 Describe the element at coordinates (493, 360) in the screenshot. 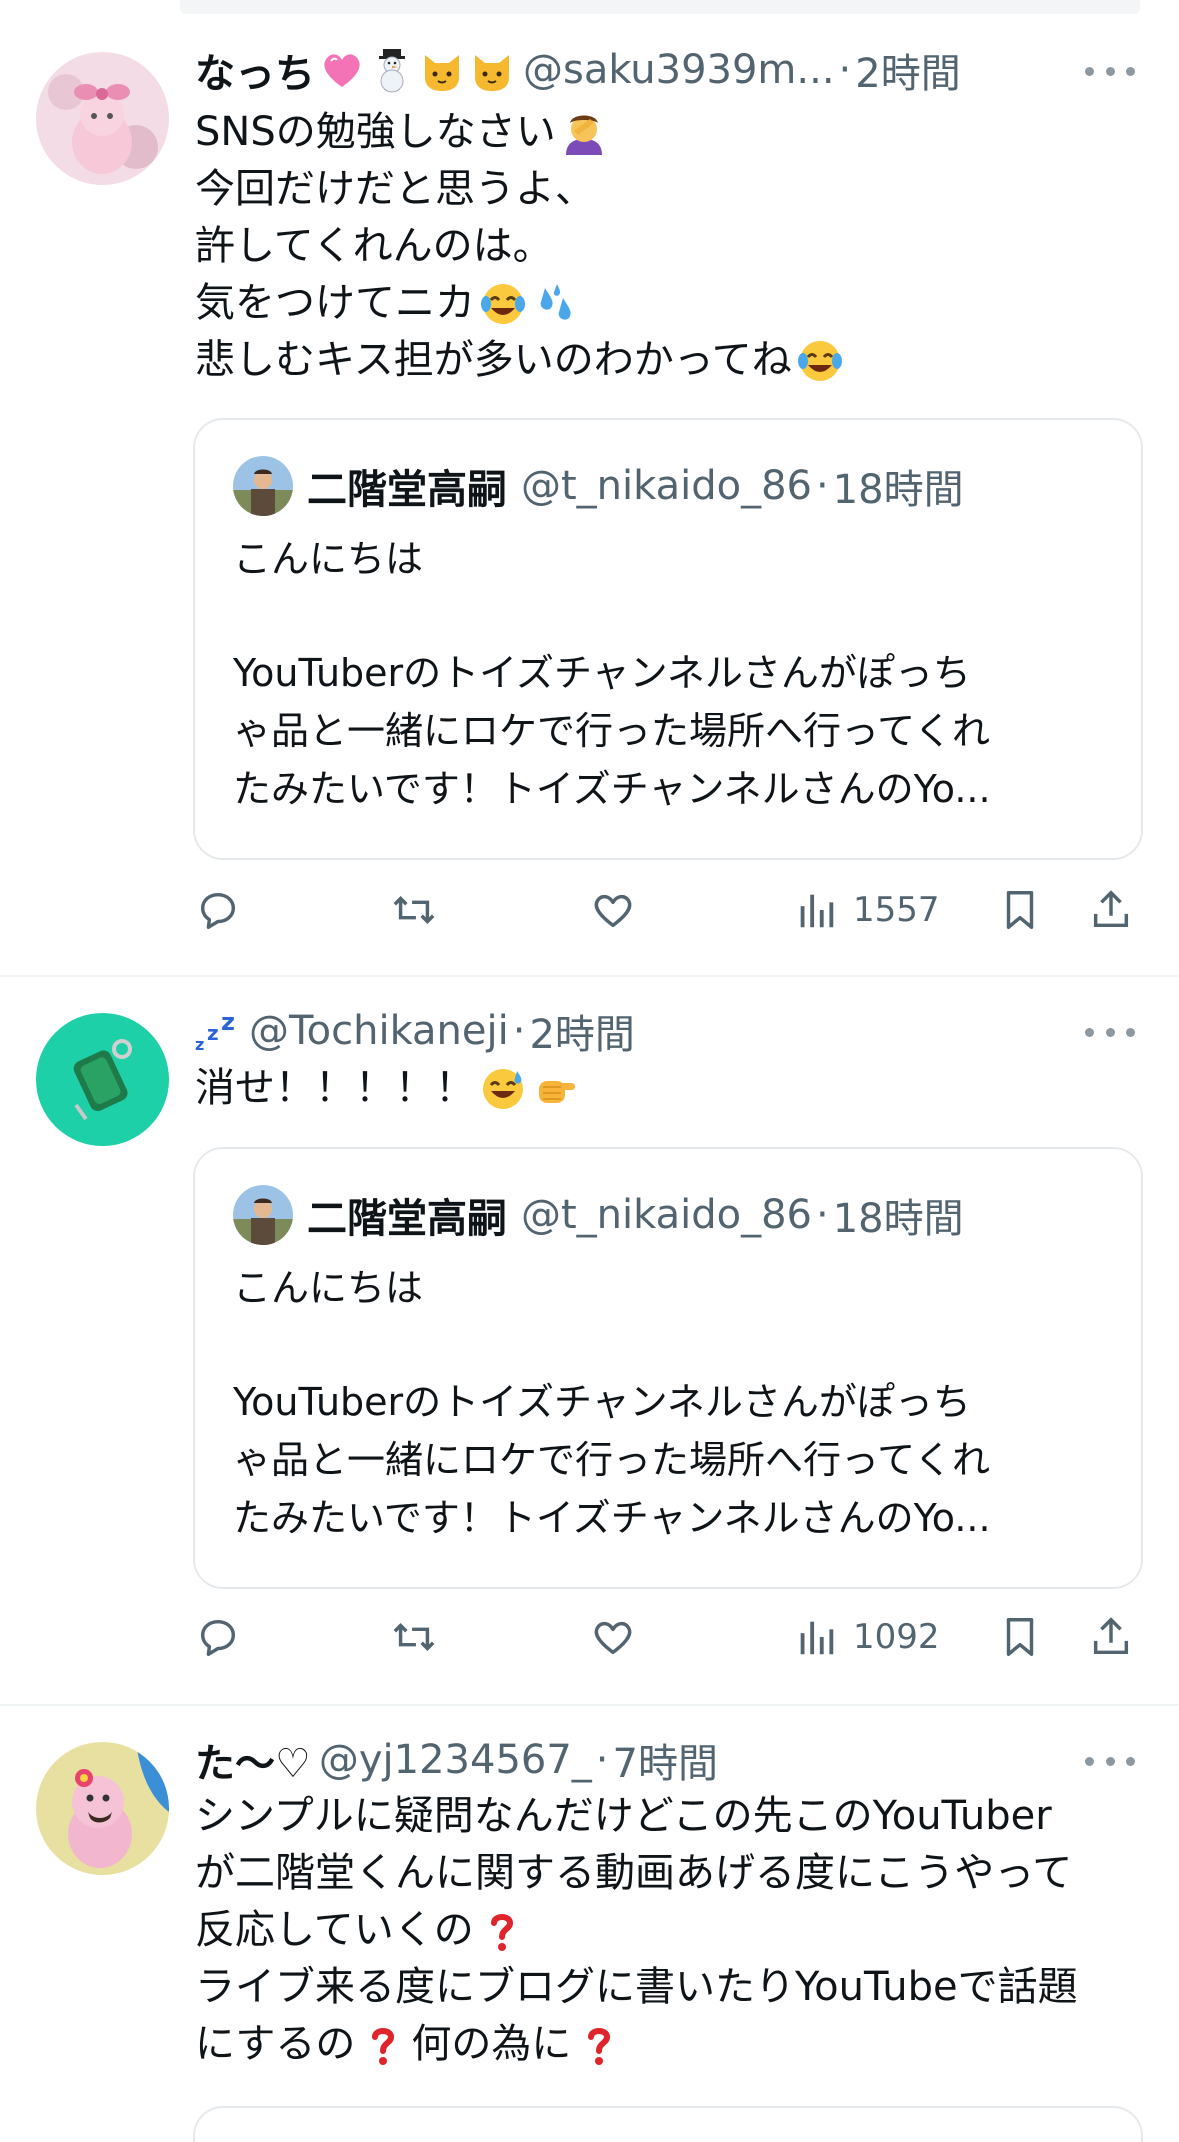

I see `tweet-text-line: 悲しむキス担が多いのわかってね` at that location.